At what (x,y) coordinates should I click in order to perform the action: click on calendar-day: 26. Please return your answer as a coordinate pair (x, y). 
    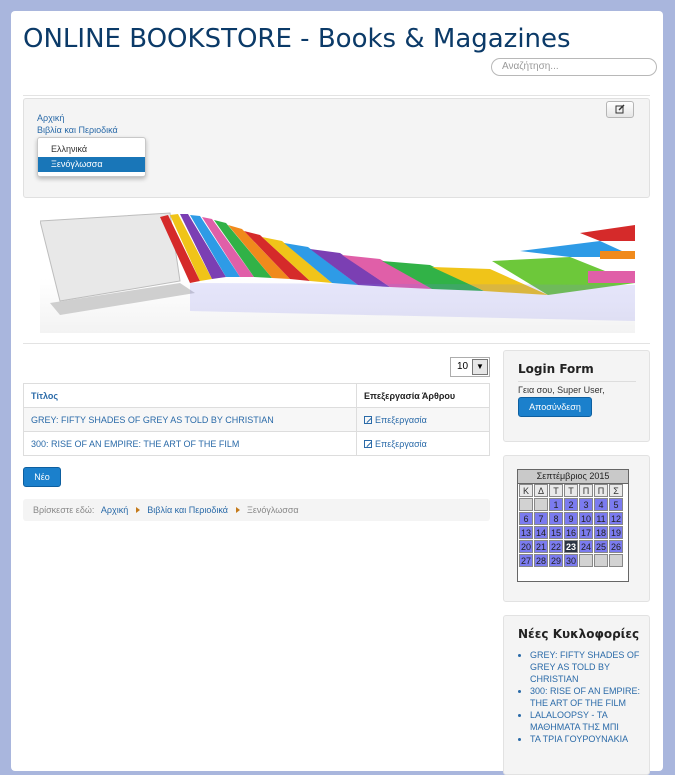
    Looking at the image, I should click on (616, 546).